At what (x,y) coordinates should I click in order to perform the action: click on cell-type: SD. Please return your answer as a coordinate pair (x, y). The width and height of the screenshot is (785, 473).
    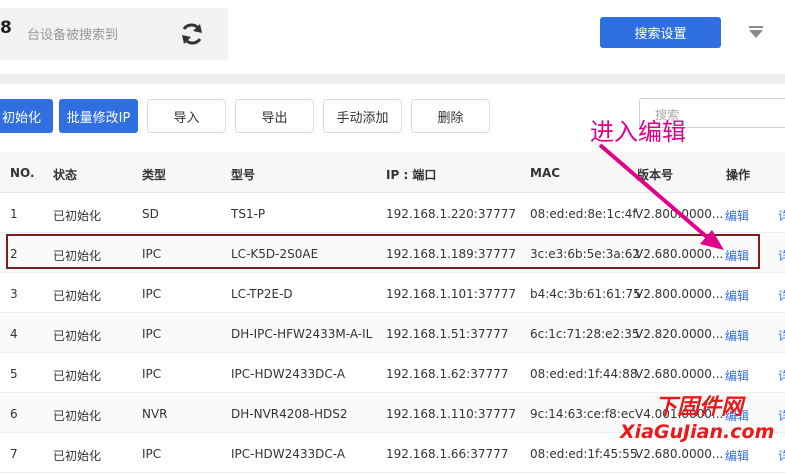
    Looking at the image, I should click on (150, 214).